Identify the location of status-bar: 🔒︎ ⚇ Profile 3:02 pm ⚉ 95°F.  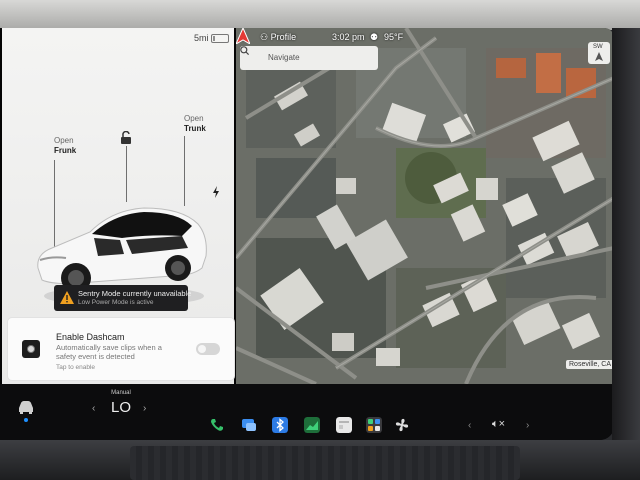
(425, 38).